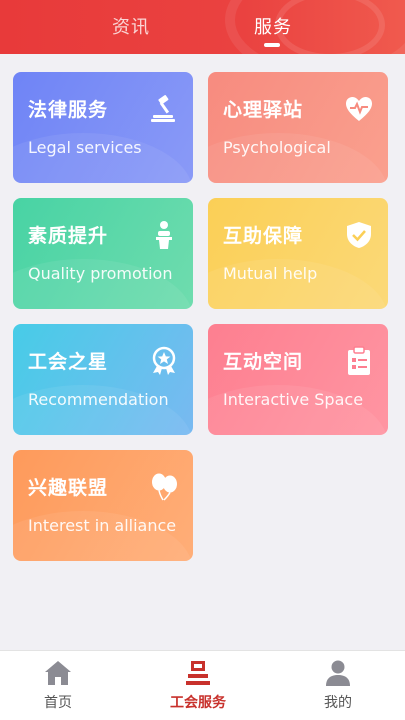 The height and width of the screenshot is (720, 405). I want to click on service-title-cn: 心理驿站, so click(263, 110).